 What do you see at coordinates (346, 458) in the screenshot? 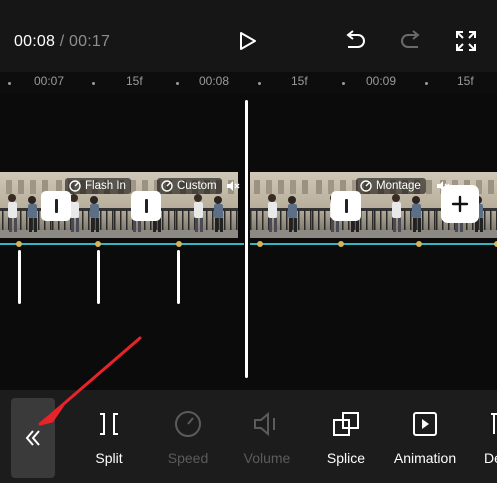
I see `tool-label: Splice` at bounding box center [346, 458].